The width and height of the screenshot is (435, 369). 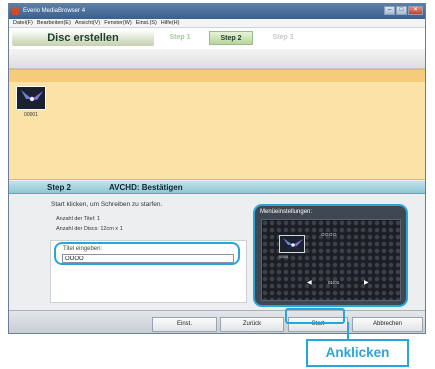 What do you see at coordinates (217, 11) in the screenshot?
I see `title-bar: Everio MediaBrowser 4 ‒ □ ✕` at bounding box center [217, 11].